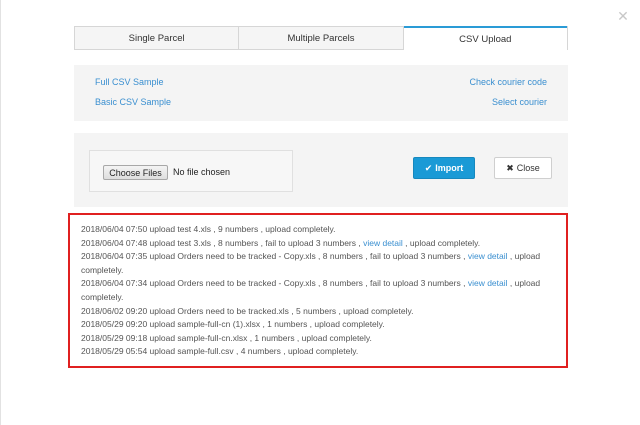 The height and width of the screenshot is (425, 640). I want to click on import-button: ✔ Import, so click(444, 168).